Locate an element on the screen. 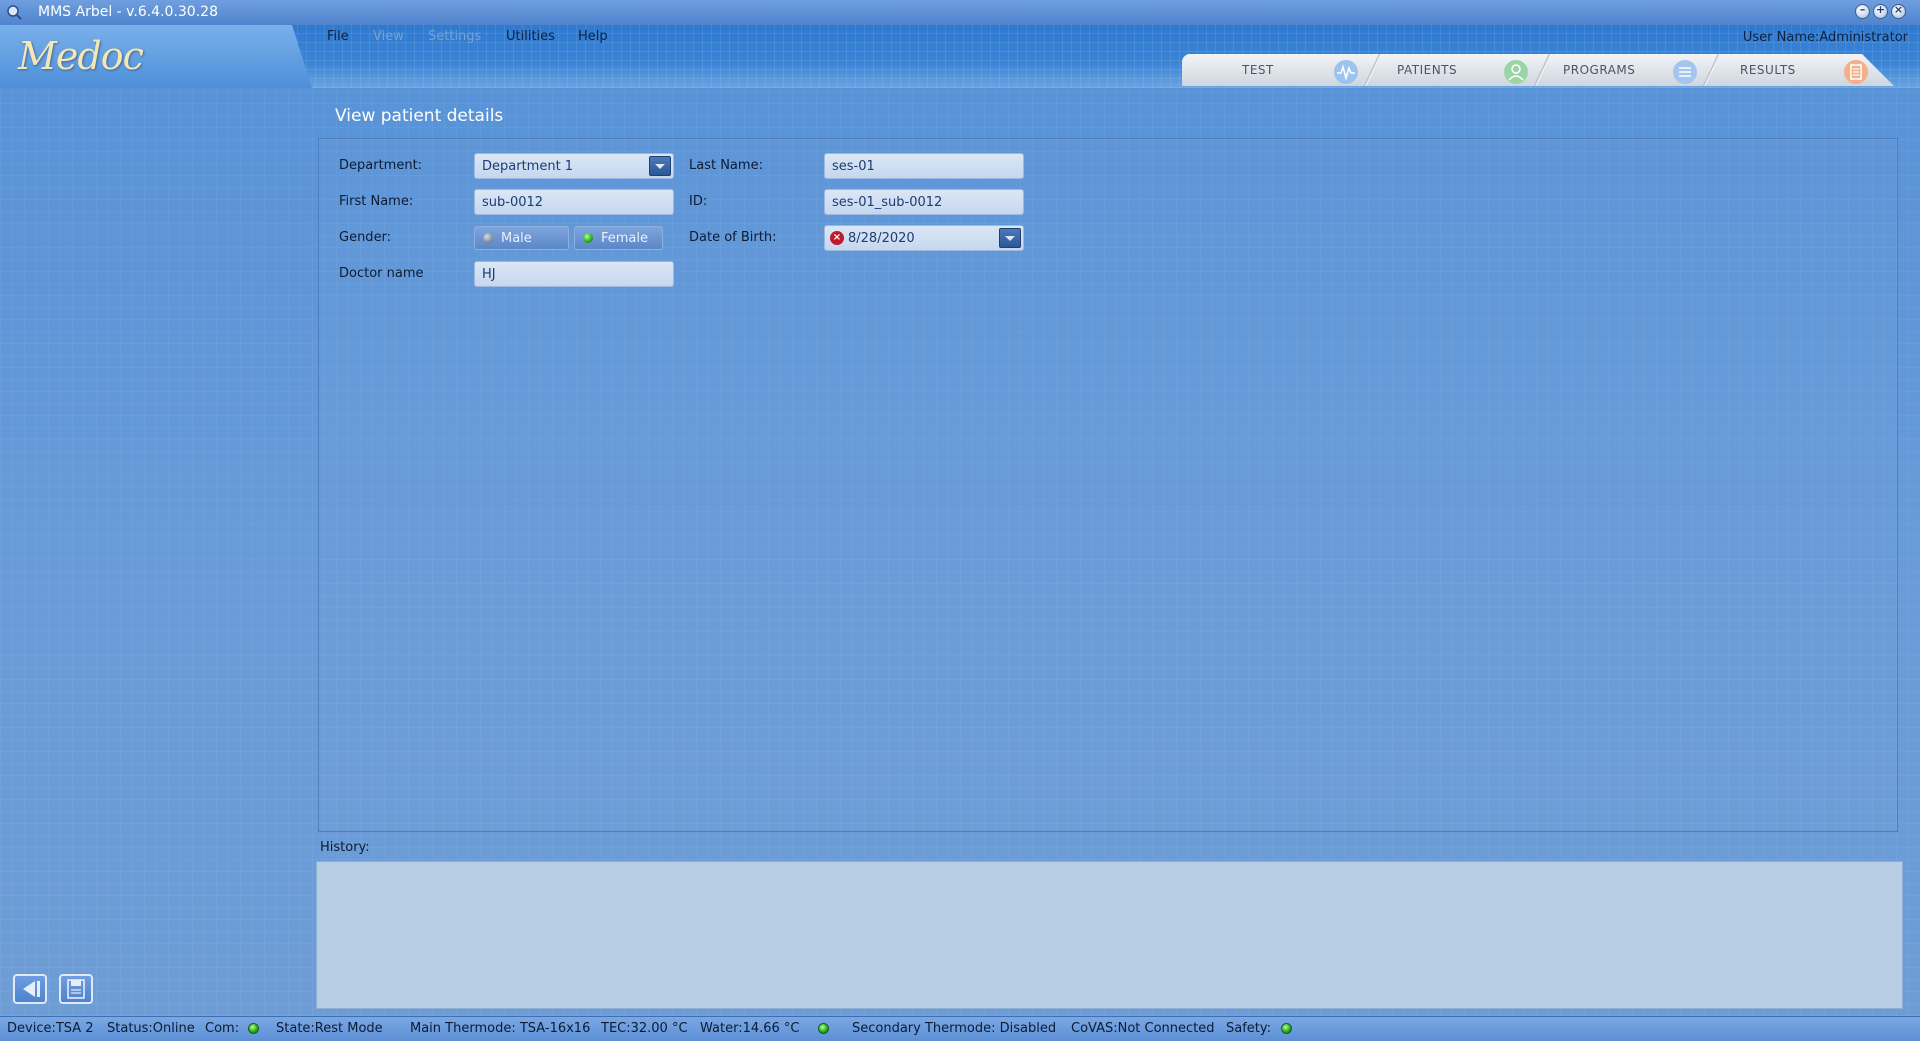 This screenshot has width=1920, height=1041. chevron-down-icon is located at coordinates (660, 166).